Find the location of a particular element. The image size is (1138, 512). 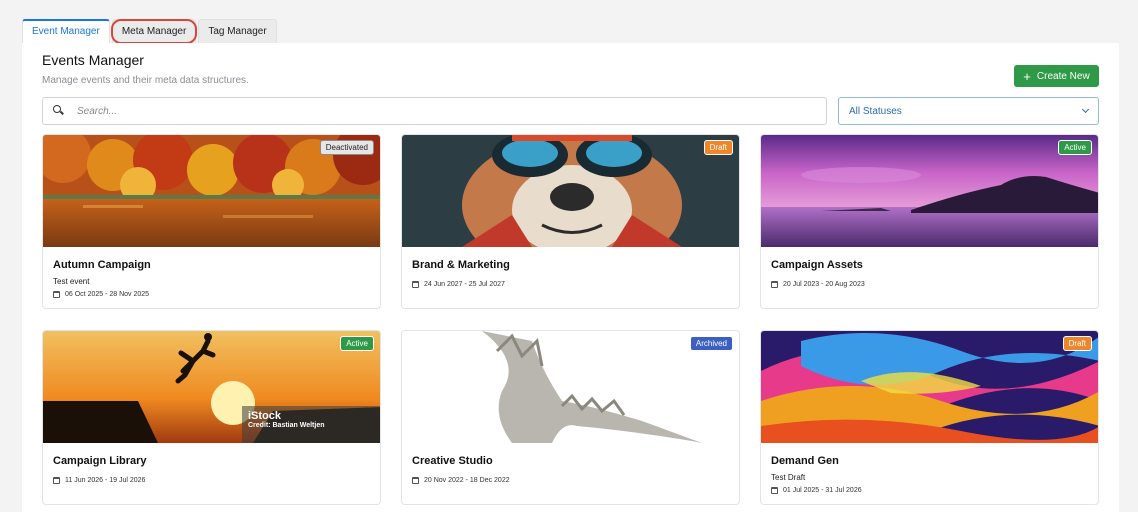

status-filter-value: All Statuses is located at coordinates (875, 111).